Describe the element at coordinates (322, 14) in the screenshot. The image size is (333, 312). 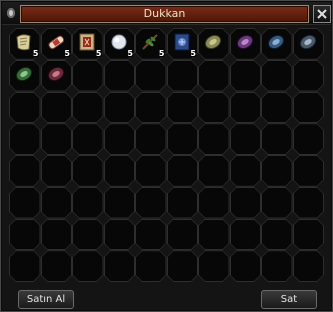
I see `close-button` at that location.